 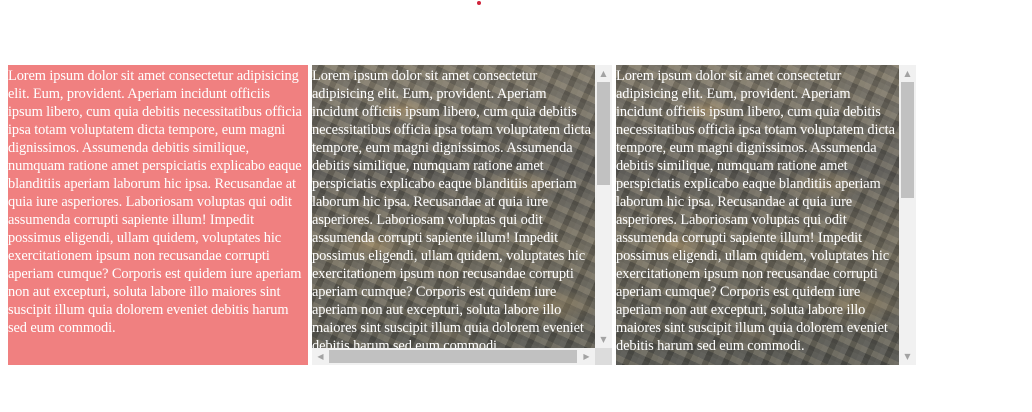 I want to click on scrollbar-corner, so click(x=603, y=356).